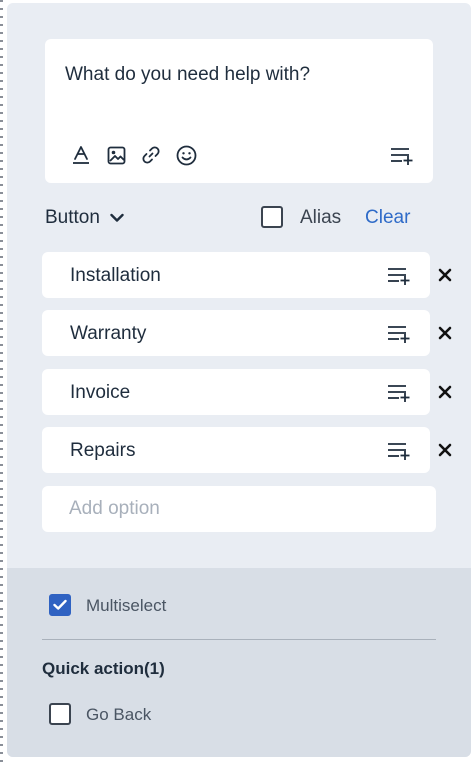 Image resolution: width=474 pixels, height=767 pixels. Describe the element at coordinates (115, 276) in the screenshot. I see `option-label: Installation` at that location.